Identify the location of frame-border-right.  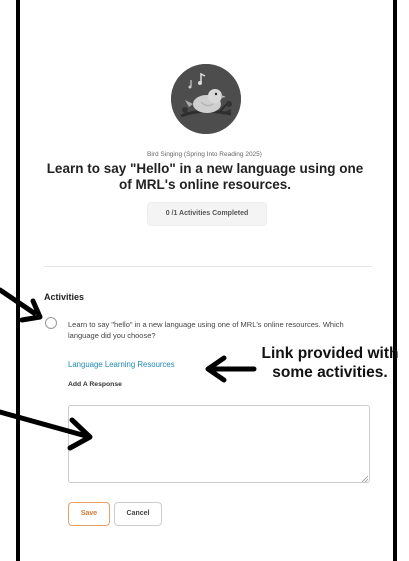
(395, 280).